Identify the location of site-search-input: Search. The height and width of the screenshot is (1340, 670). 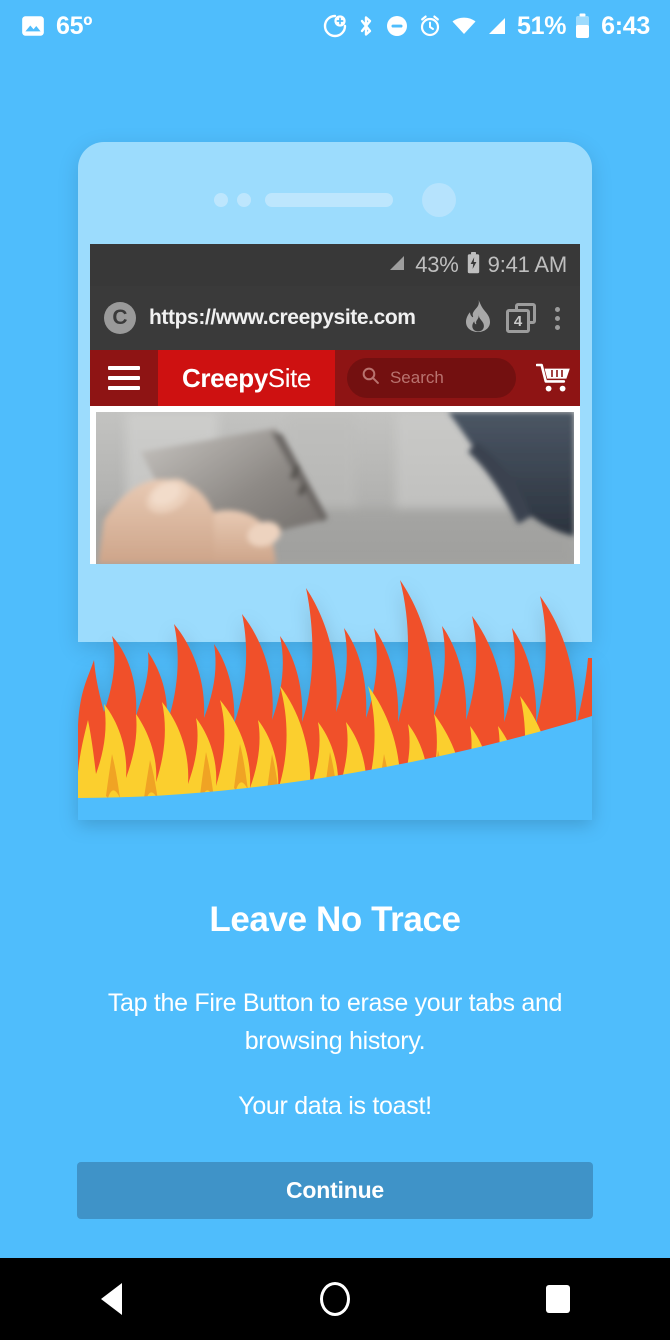
(431, 378).